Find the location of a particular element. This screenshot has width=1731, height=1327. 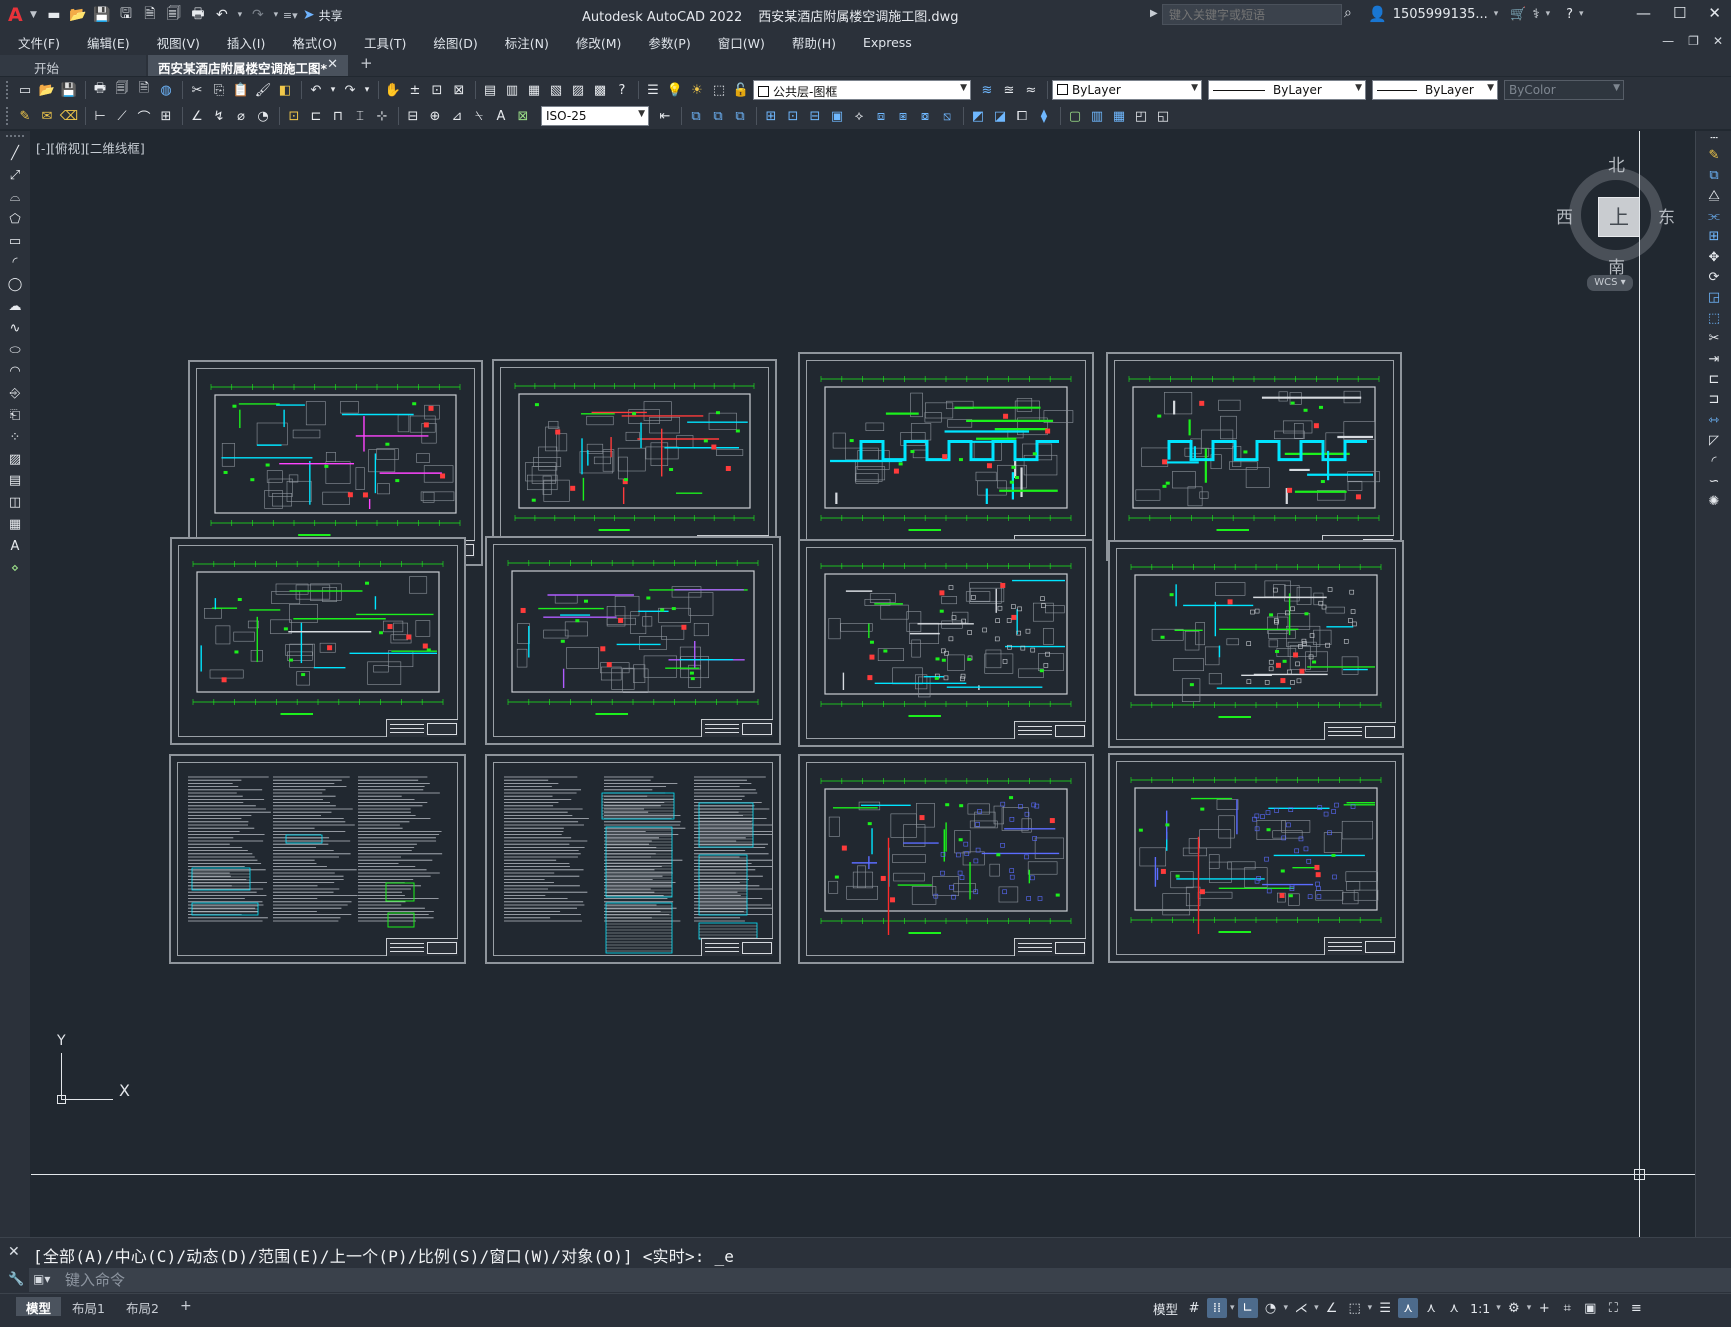

undo-icon: ↶ is located at coordinates (222, 15).